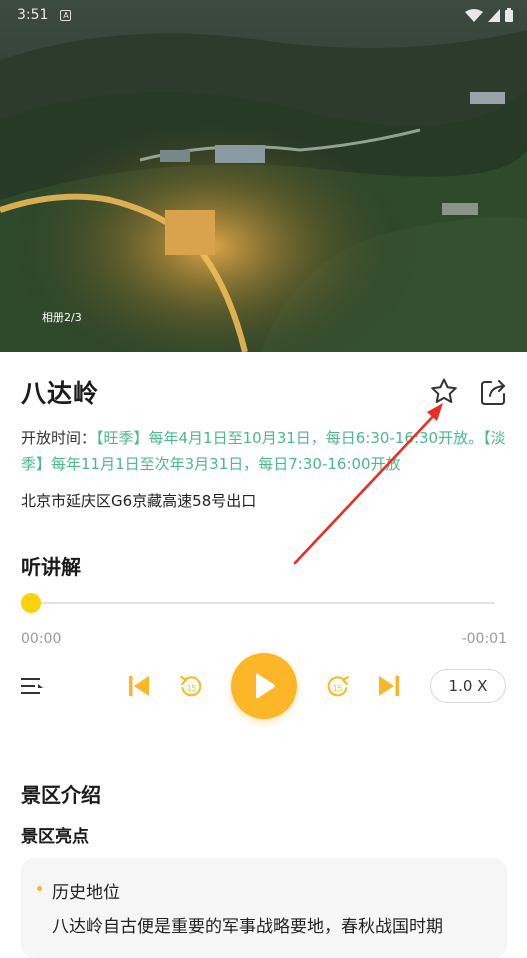  Describe the element at coordinates (86, 893) in the screenshot. I see `highlight-heading: 历史地位` at that location.